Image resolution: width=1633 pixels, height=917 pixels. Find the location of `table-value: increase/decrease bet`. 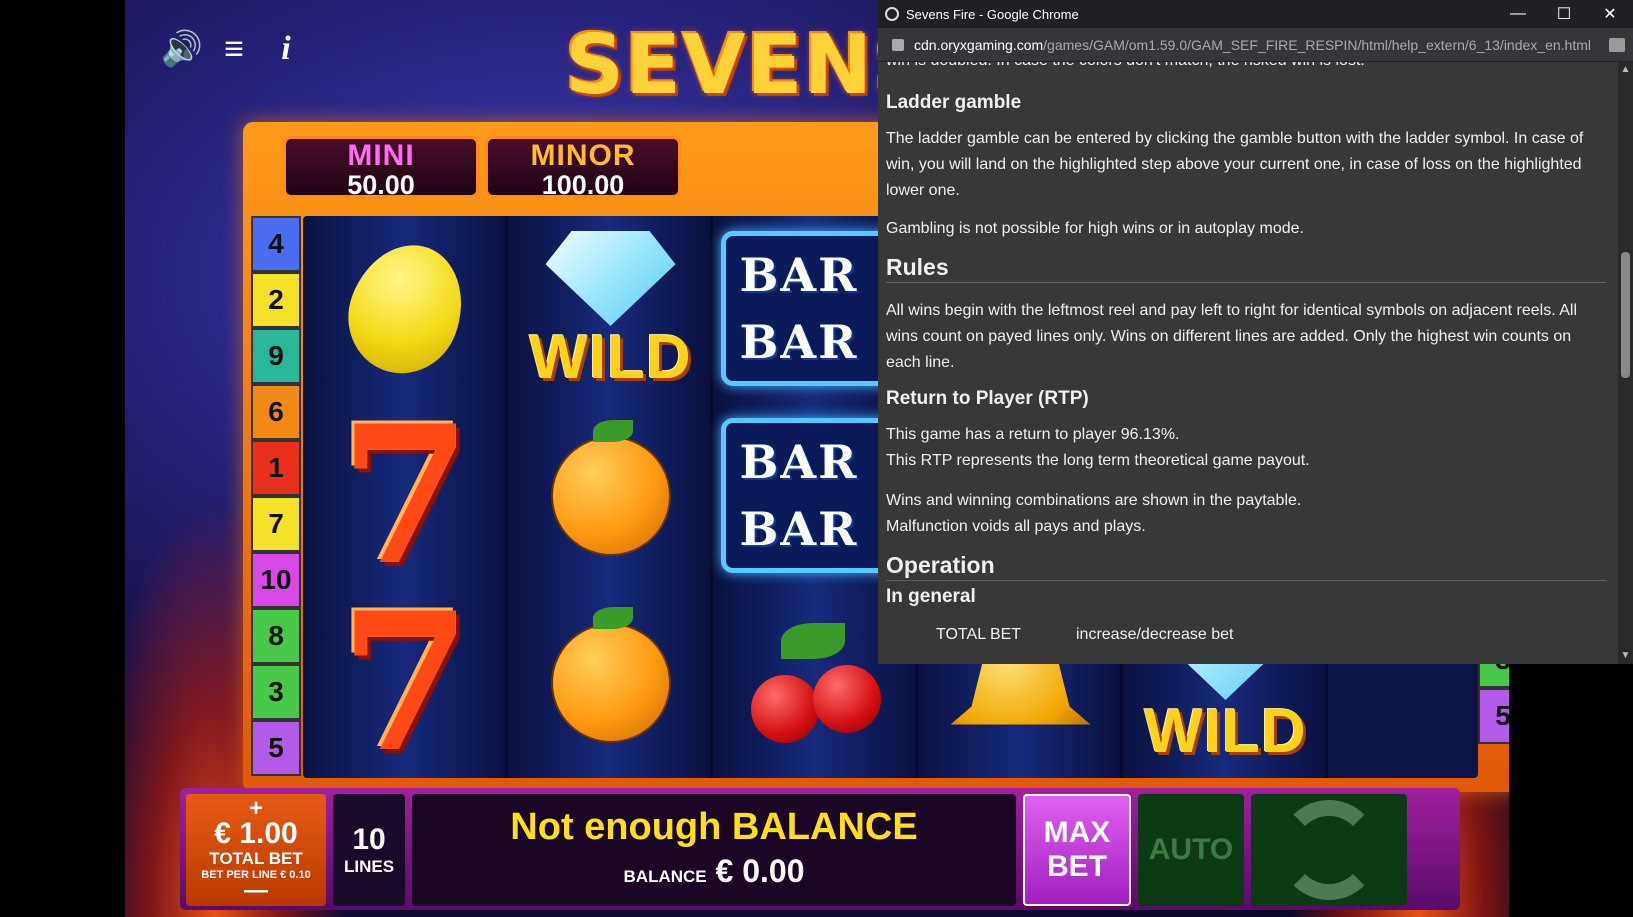

table-value: increase/decrease bet is located at coordinates (1155, 634).